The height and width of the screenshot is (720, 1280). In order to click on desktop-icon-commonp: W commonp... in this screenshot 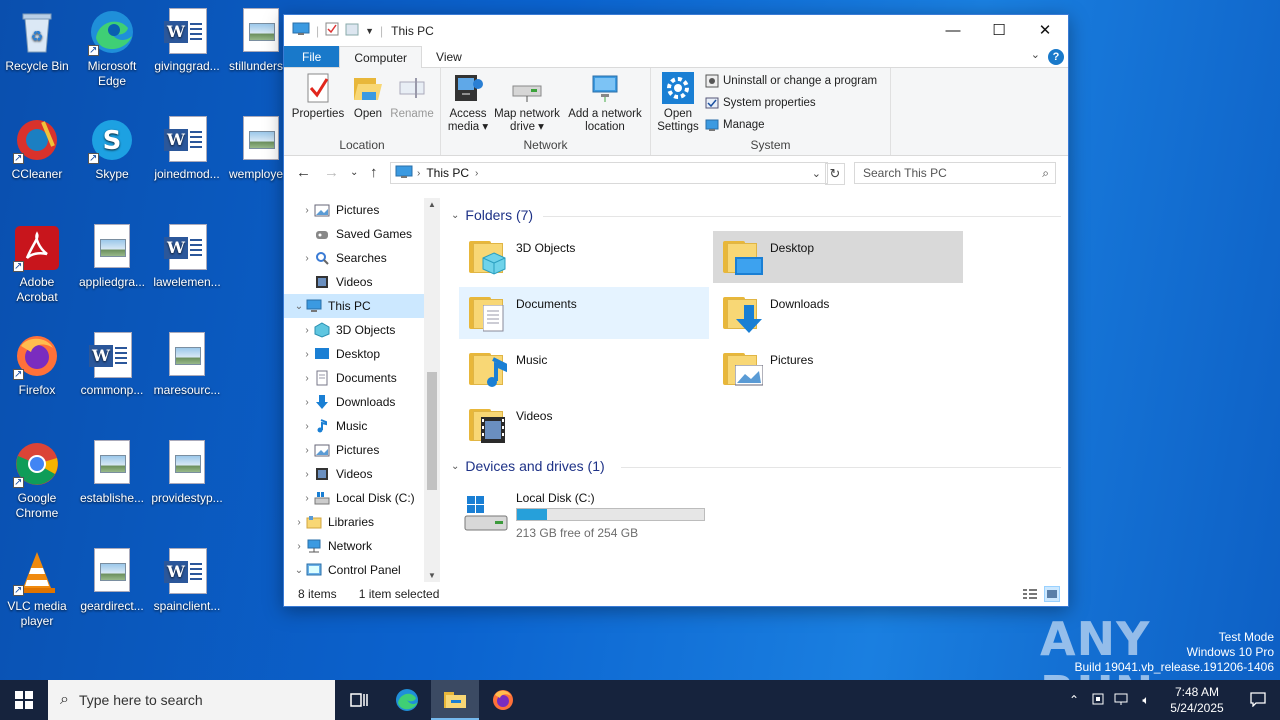, I will do `click(112, 365)`.